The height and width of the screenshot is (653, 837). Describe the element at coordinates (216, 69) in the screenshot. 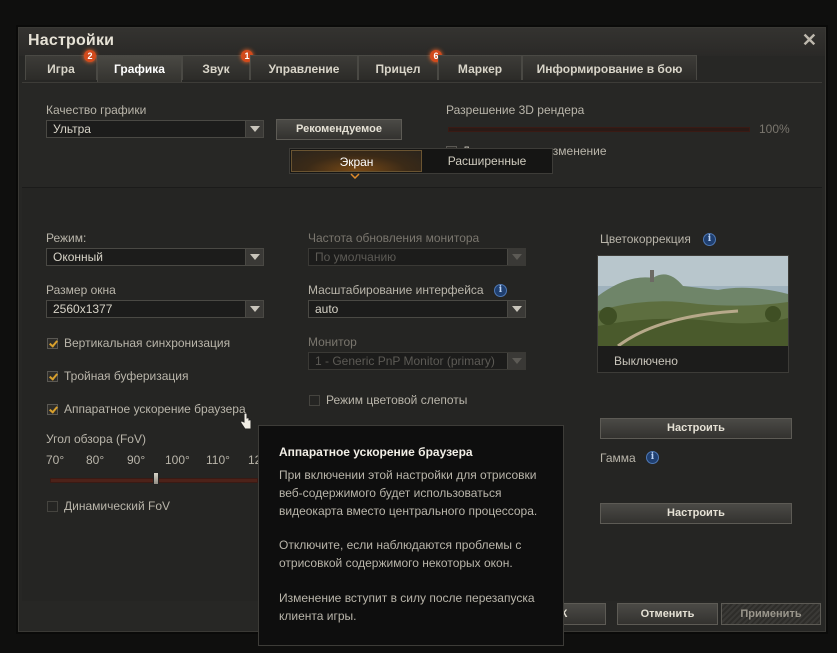

I see `tab-label: Звук` at that location.